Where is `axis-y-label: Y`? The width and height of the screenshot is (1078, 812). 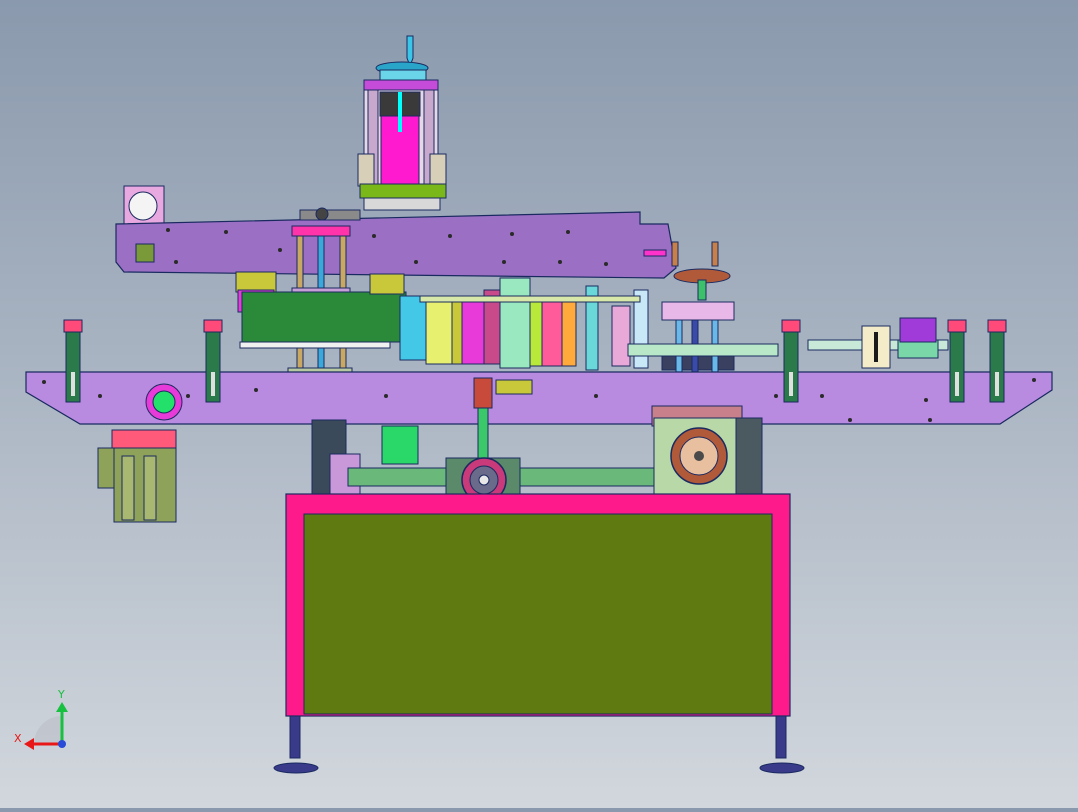 axis-y-label: Y is located at coordinates (61, 694).